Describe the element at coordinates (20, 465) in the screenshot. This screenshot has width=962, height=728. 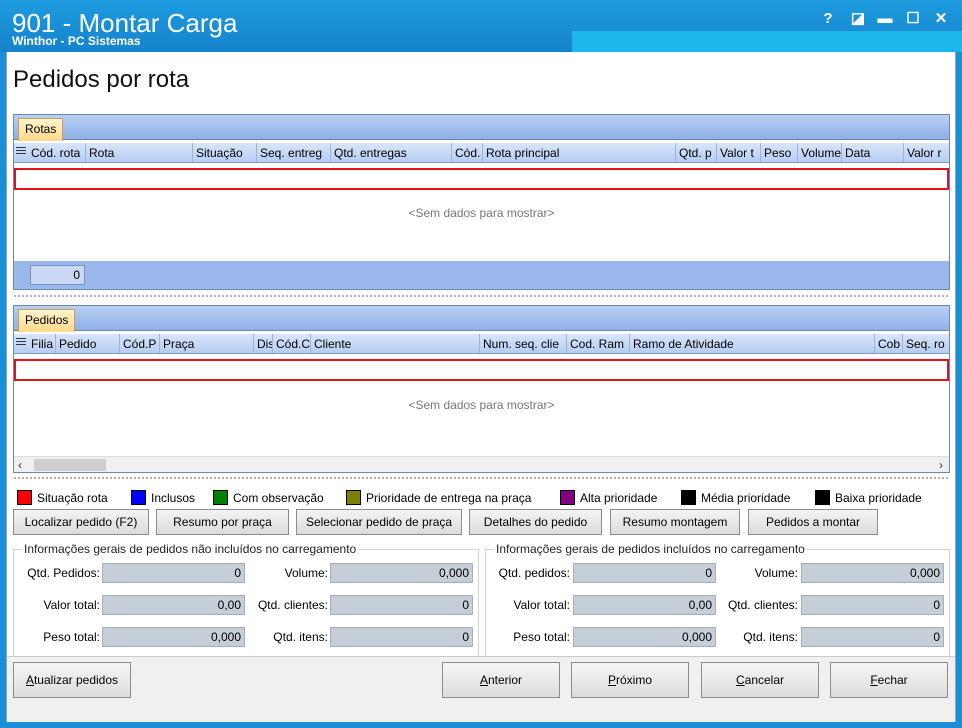
I see `scroll-left-icon: ‹` at that location.